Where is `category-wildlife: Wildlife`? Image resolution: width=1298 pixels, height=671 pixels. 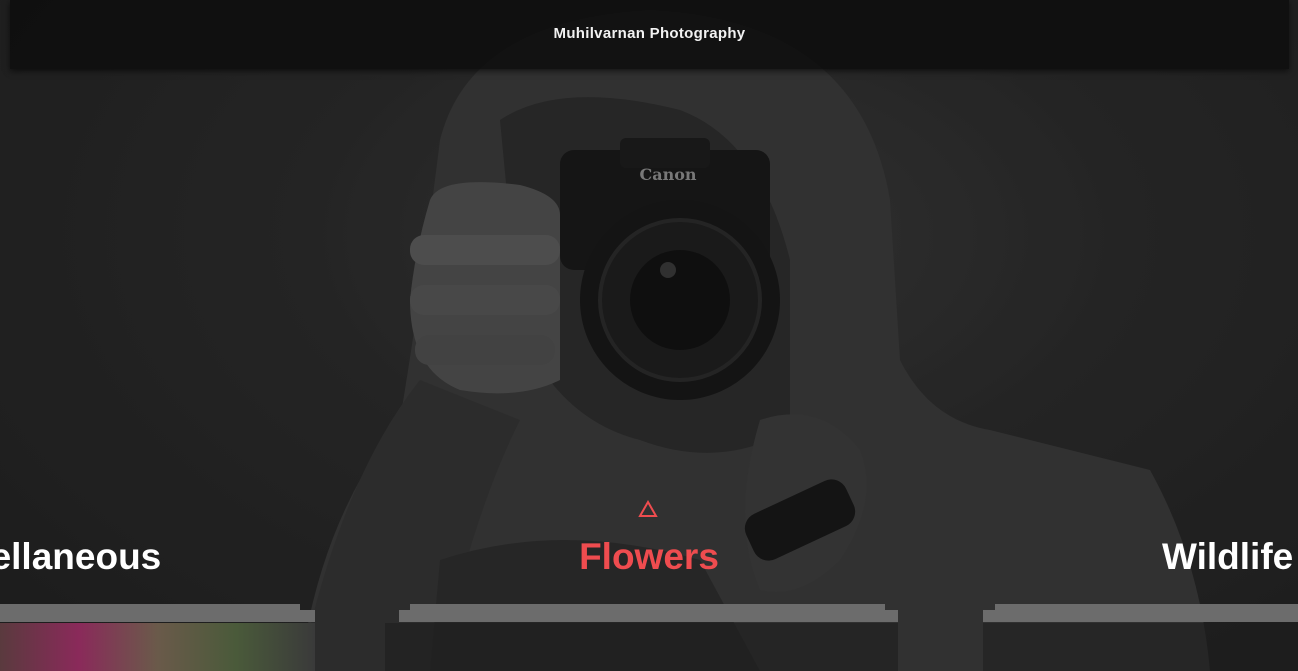
category-wildlife: Wildlife is located at coordinates (1227, 557).